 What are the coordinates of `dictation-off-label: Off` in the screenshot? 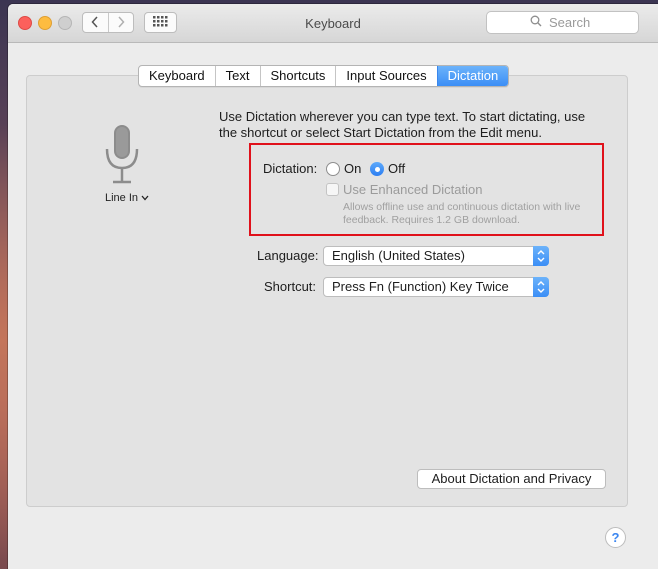 It's located at (396, 168).